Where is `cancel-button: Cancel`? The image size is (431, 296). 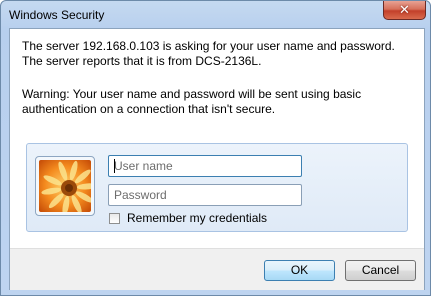 cancel-button: Cancel is located at coordinates (380, 270).